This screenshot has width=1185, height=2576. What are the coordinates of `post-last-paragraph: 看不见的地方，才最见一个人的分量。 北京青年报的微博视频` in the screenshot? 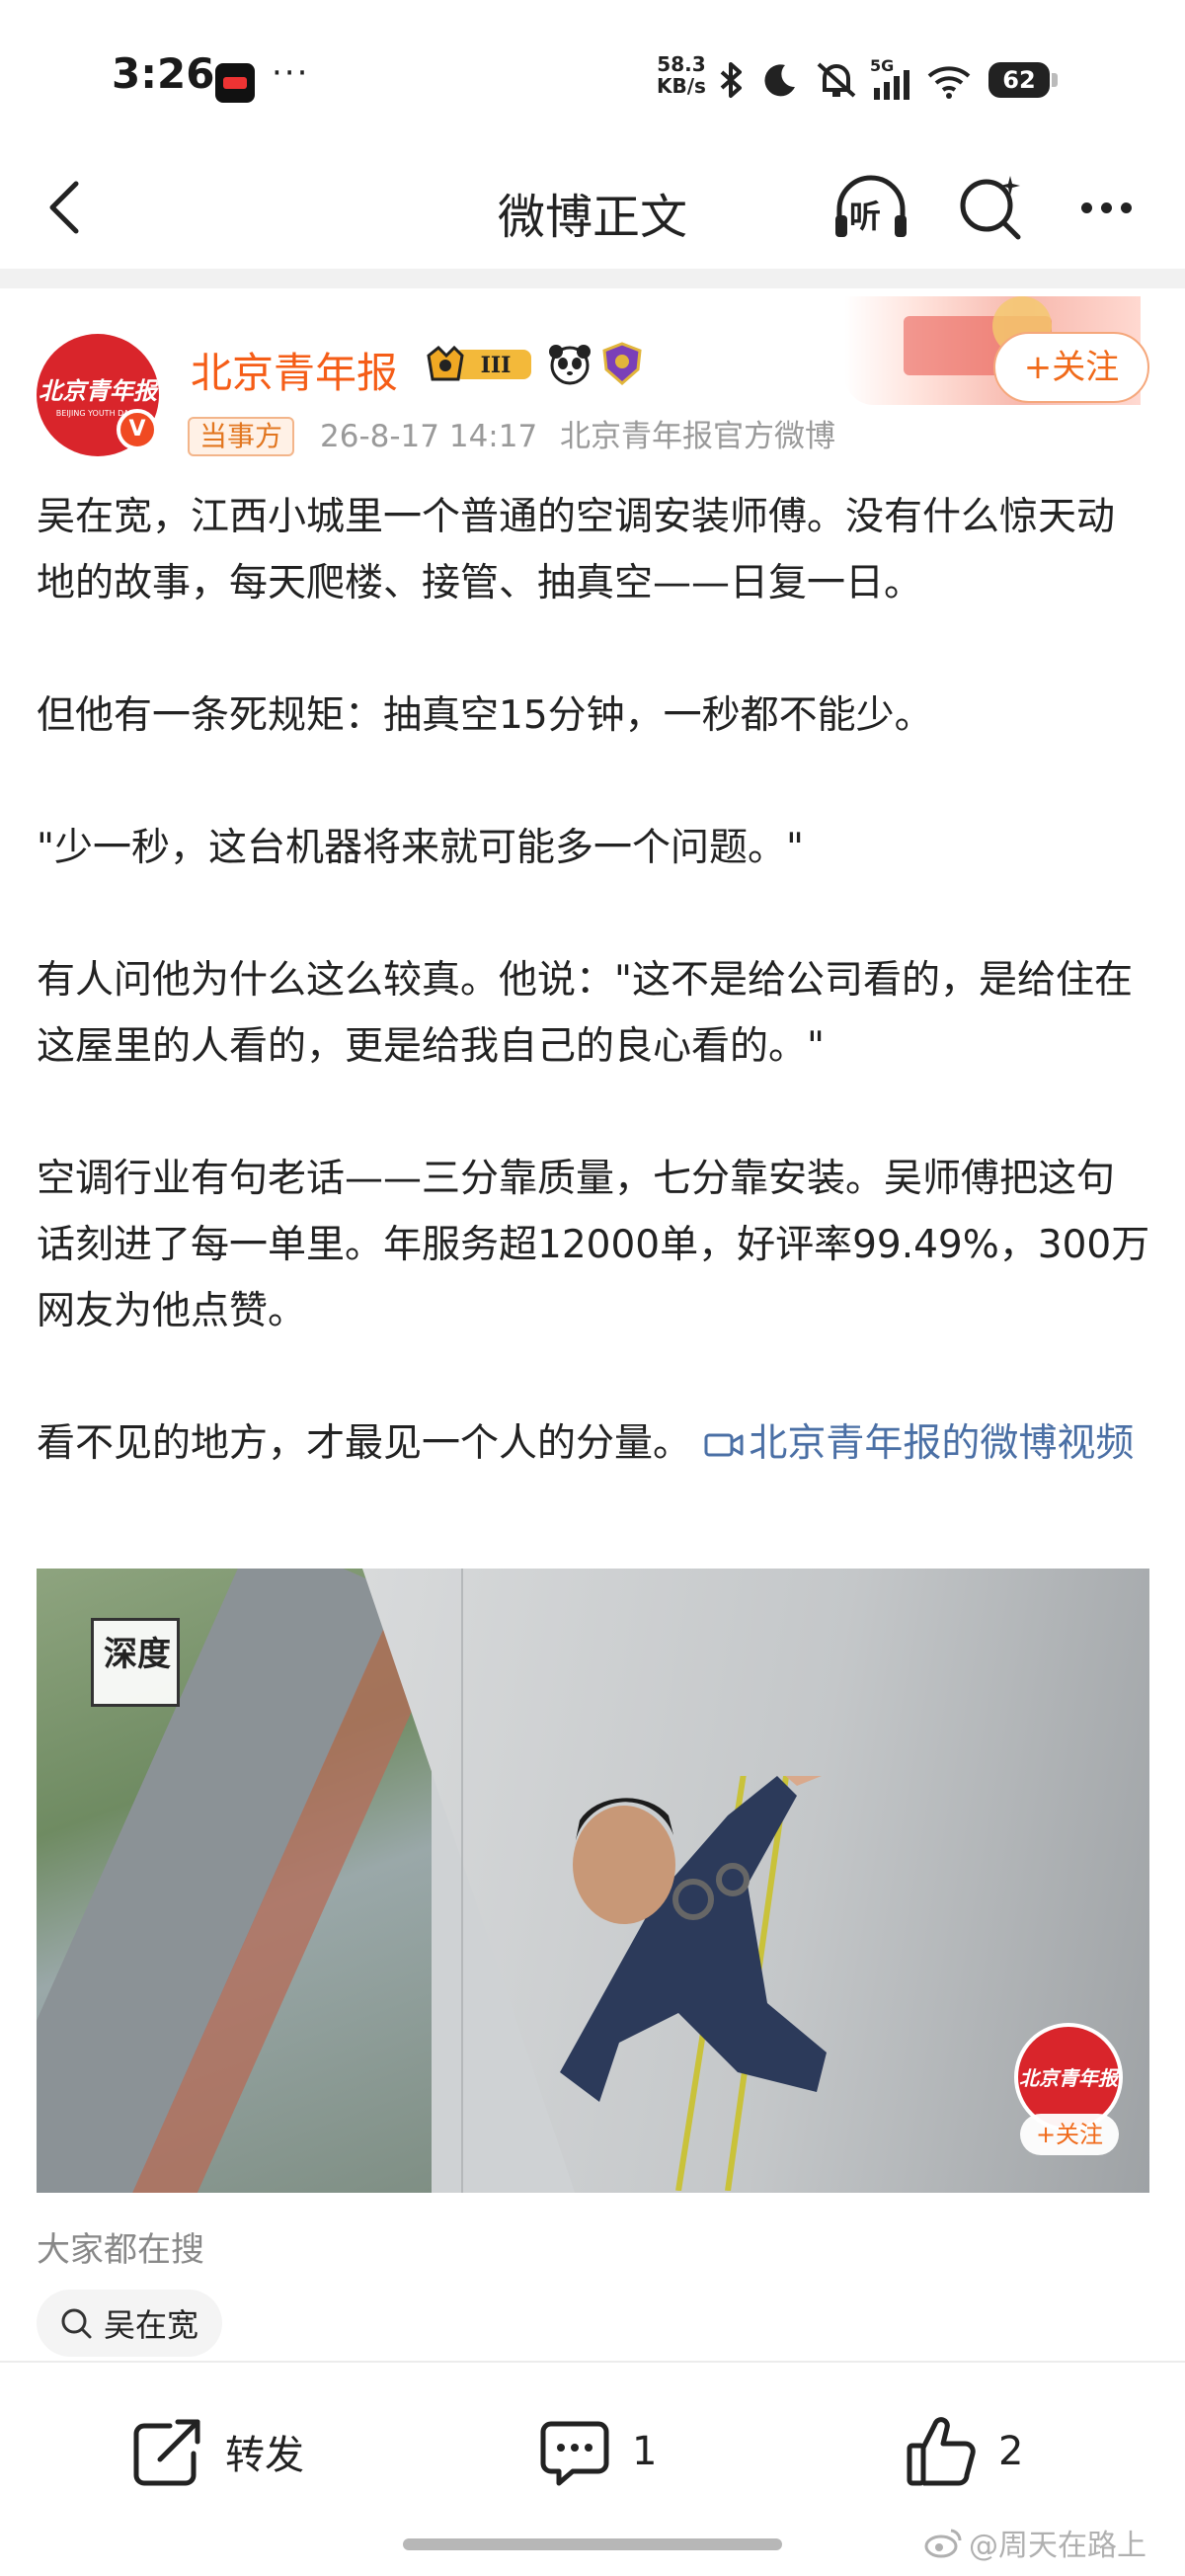 It's located at (595, 1443).